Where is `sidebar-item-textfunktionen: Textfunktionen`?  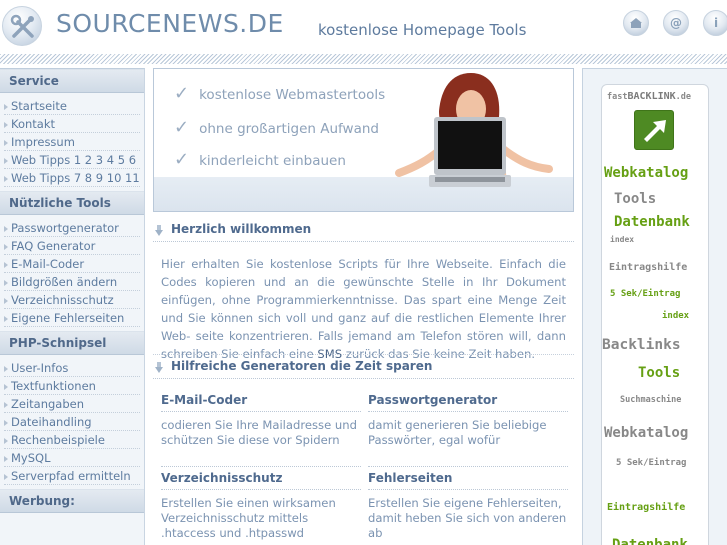
sidebar-item-textfunktionen: Textfunktionen is located at coordinates (72, 386).